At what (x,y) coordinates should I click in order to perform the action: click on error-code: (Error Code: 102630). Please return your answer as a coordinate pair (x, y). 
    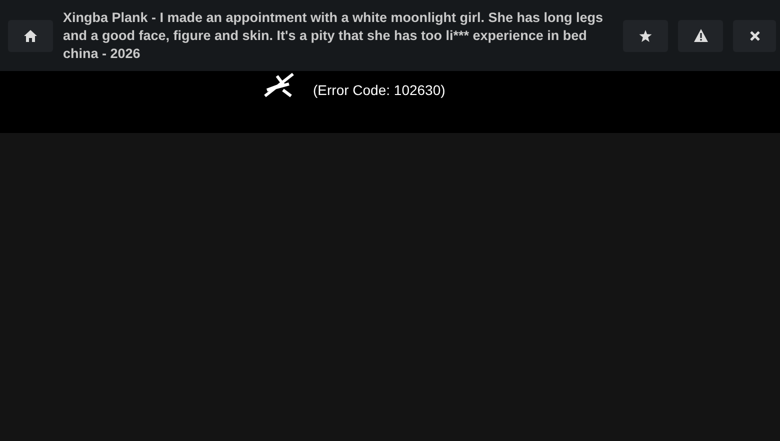
    Looking at the image, I should click on (379, 90).